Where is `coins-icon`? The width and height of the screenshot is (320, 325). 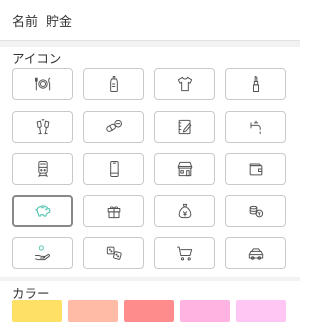 coins-icon is located at coordinates (256, 211).